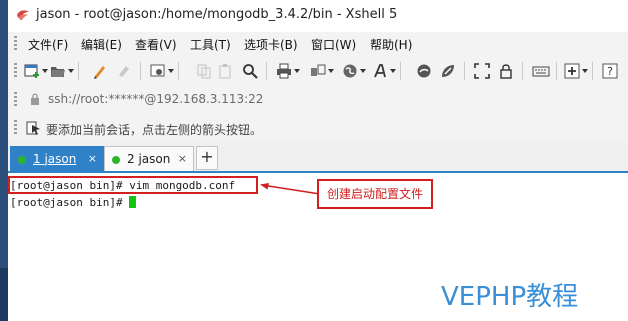 The height and width of the screenshot is (321, 628). What do you see at coordinates (15, 128) in the screenshot?
I see `hintbar-grip` at bounding box center [15, 128].